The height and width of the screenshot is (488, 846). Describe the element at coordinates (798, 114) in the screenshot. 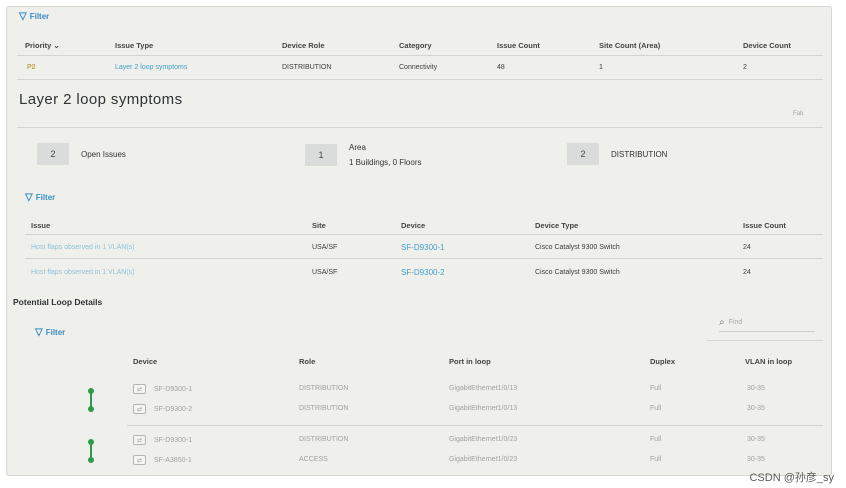

I see `corner-label: Fab` at that location.